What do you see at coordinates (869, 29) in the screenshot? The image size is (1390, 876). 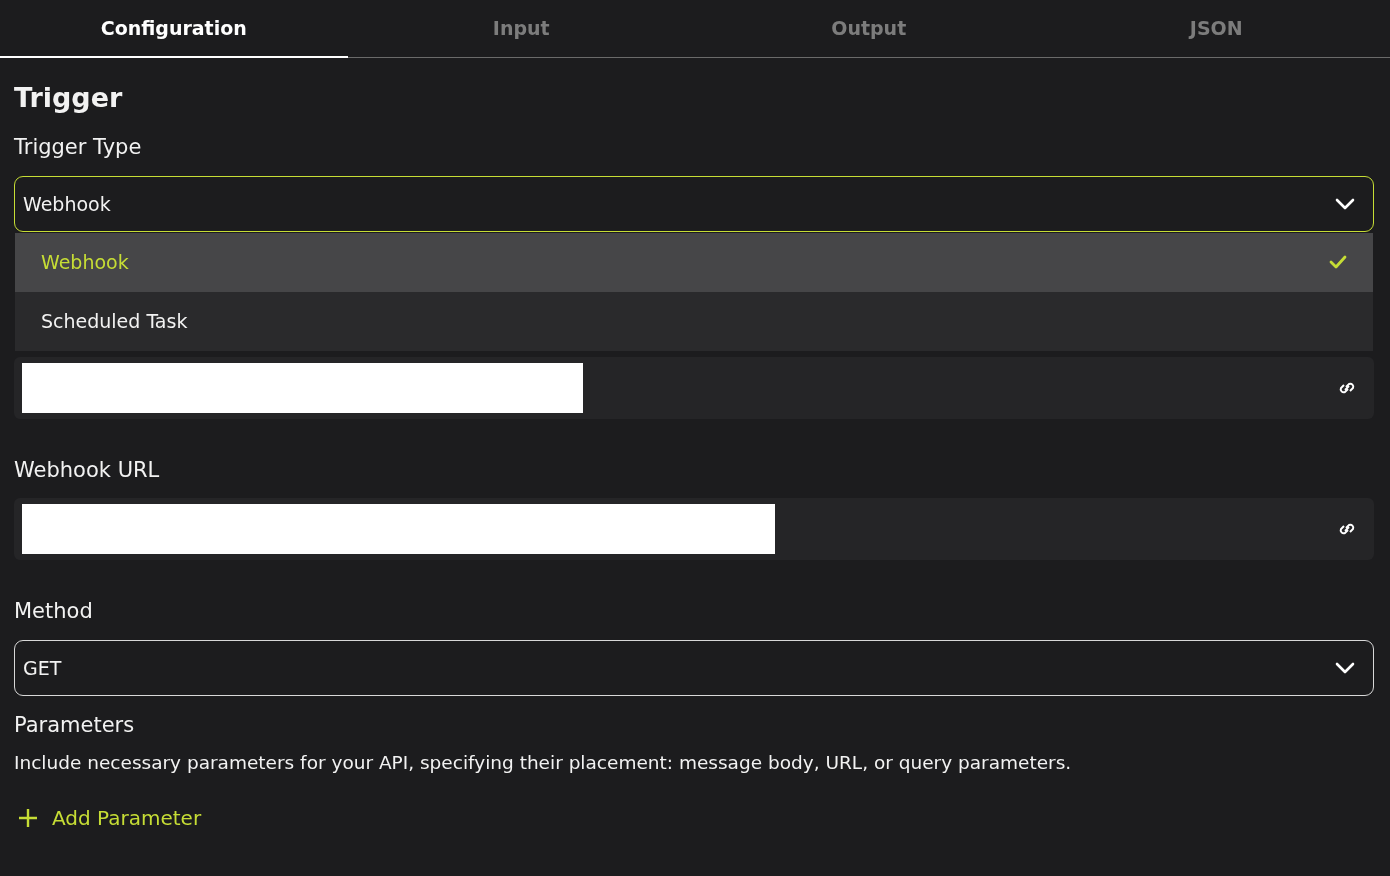 I see `tab: Output` at bounding box center [869, 29].